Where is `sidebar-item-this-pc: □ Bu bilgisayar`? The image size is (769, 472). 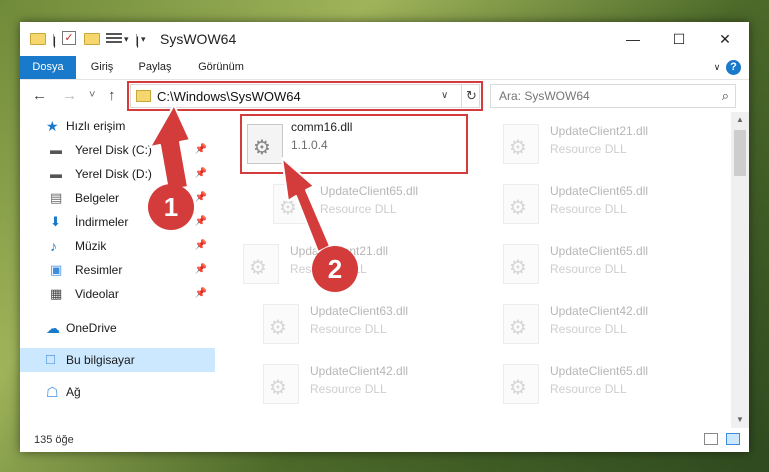 sidebar-item-this-pc: □ Bu bilgisayar is located at coordinates (117, 360).